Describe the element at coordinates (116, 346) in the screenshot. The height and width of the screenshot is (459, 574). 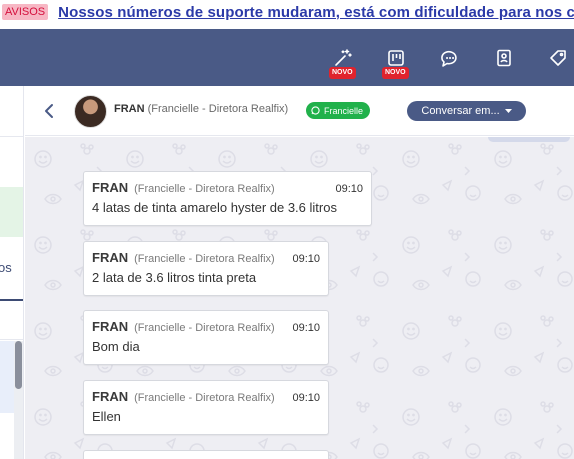
I see `message-text: Bom dia` at that location.